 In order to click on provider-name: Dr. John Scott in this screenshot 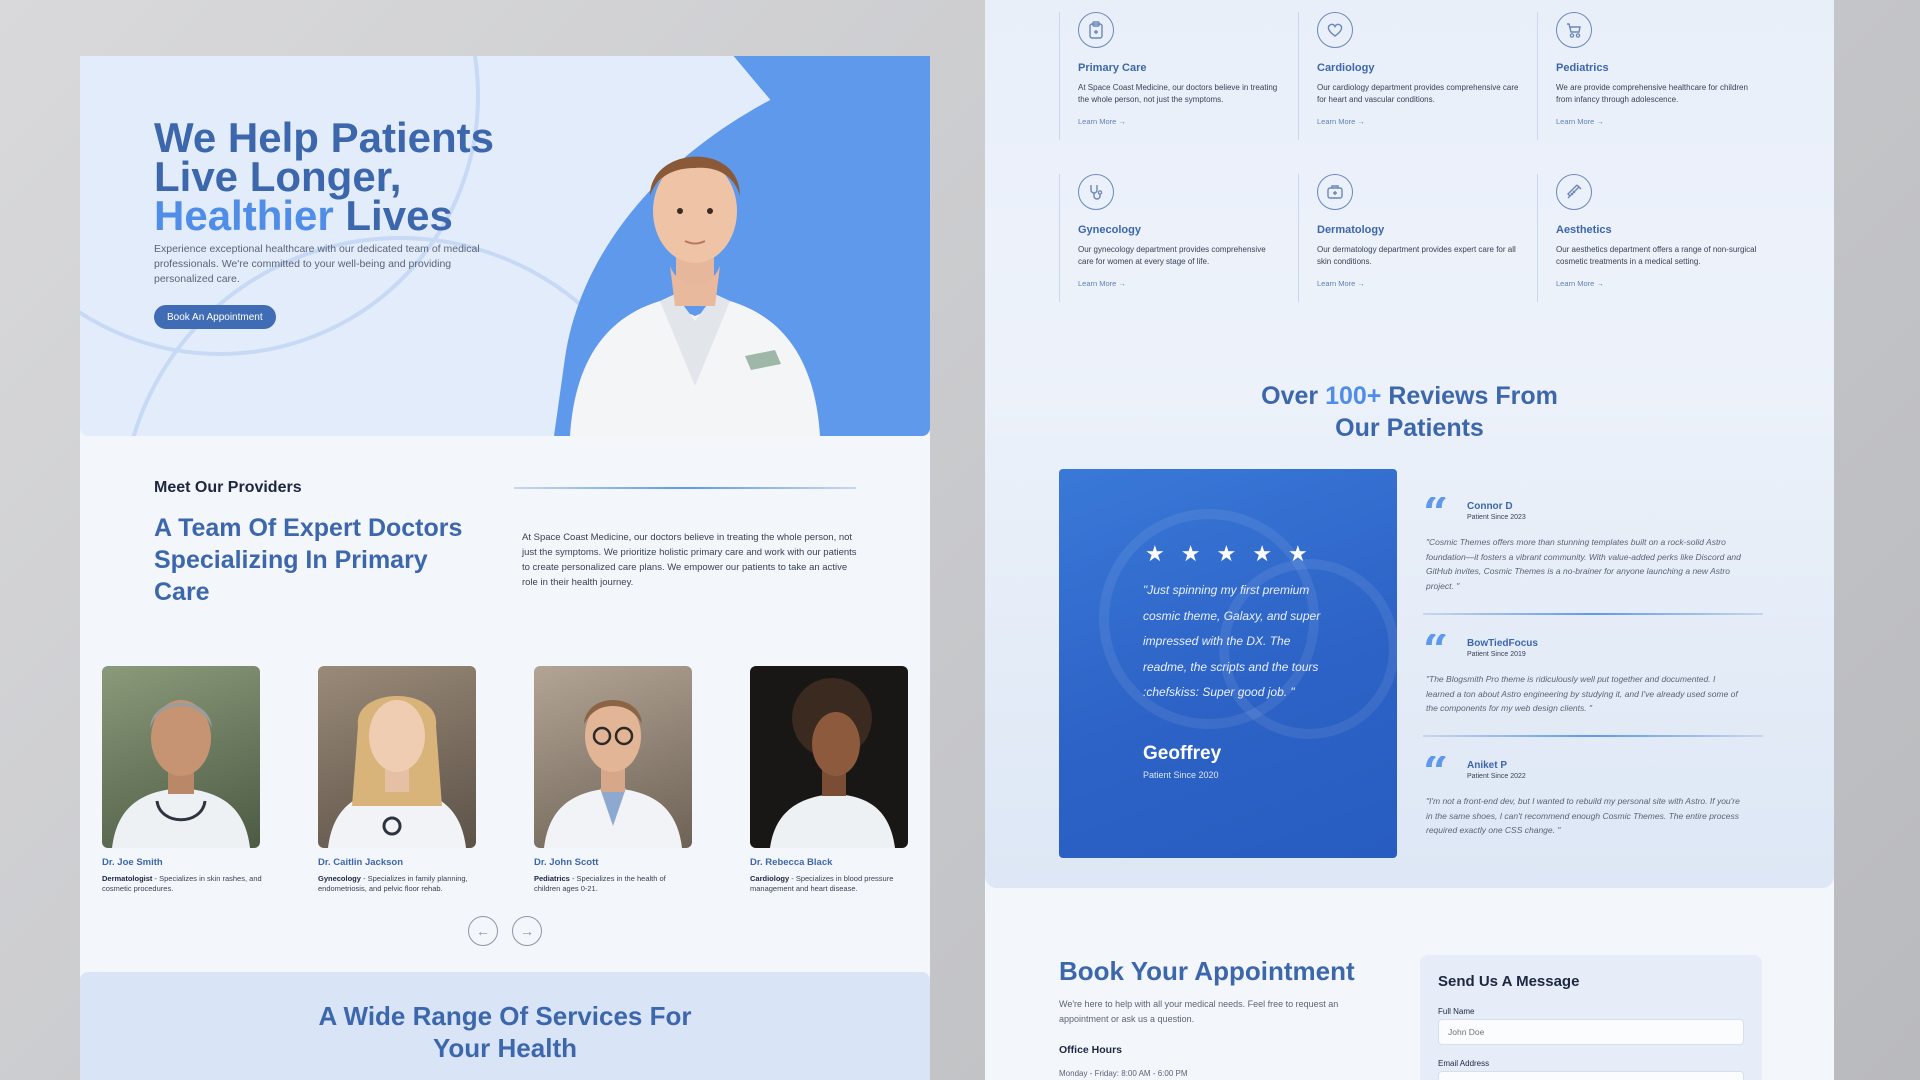, I will do `click(566, 862)`.